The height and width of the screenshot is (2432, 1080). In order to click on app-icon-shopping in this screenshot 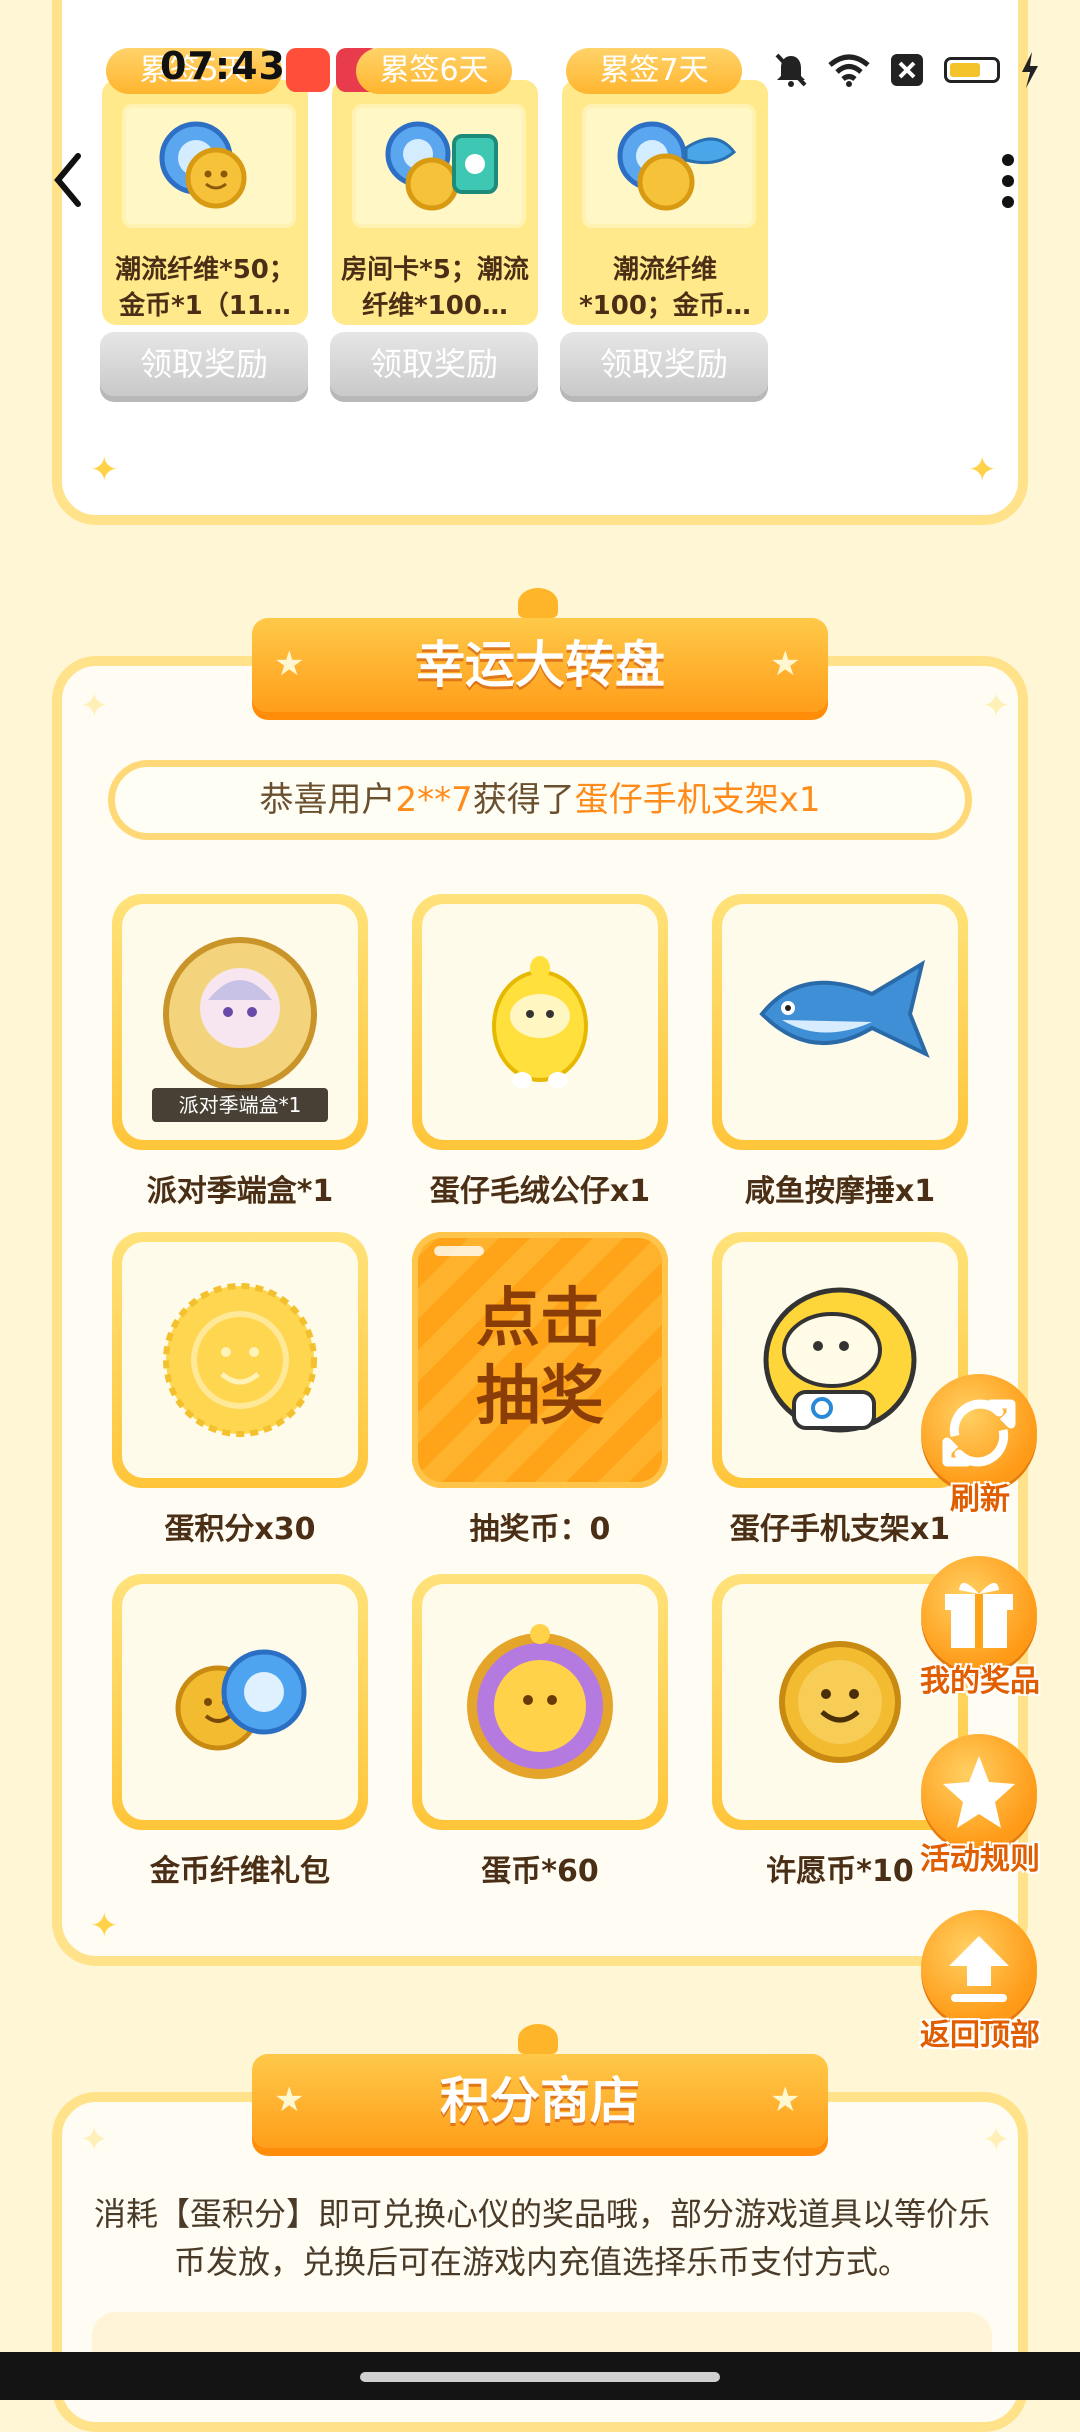, I will do `click(308, 70)`.